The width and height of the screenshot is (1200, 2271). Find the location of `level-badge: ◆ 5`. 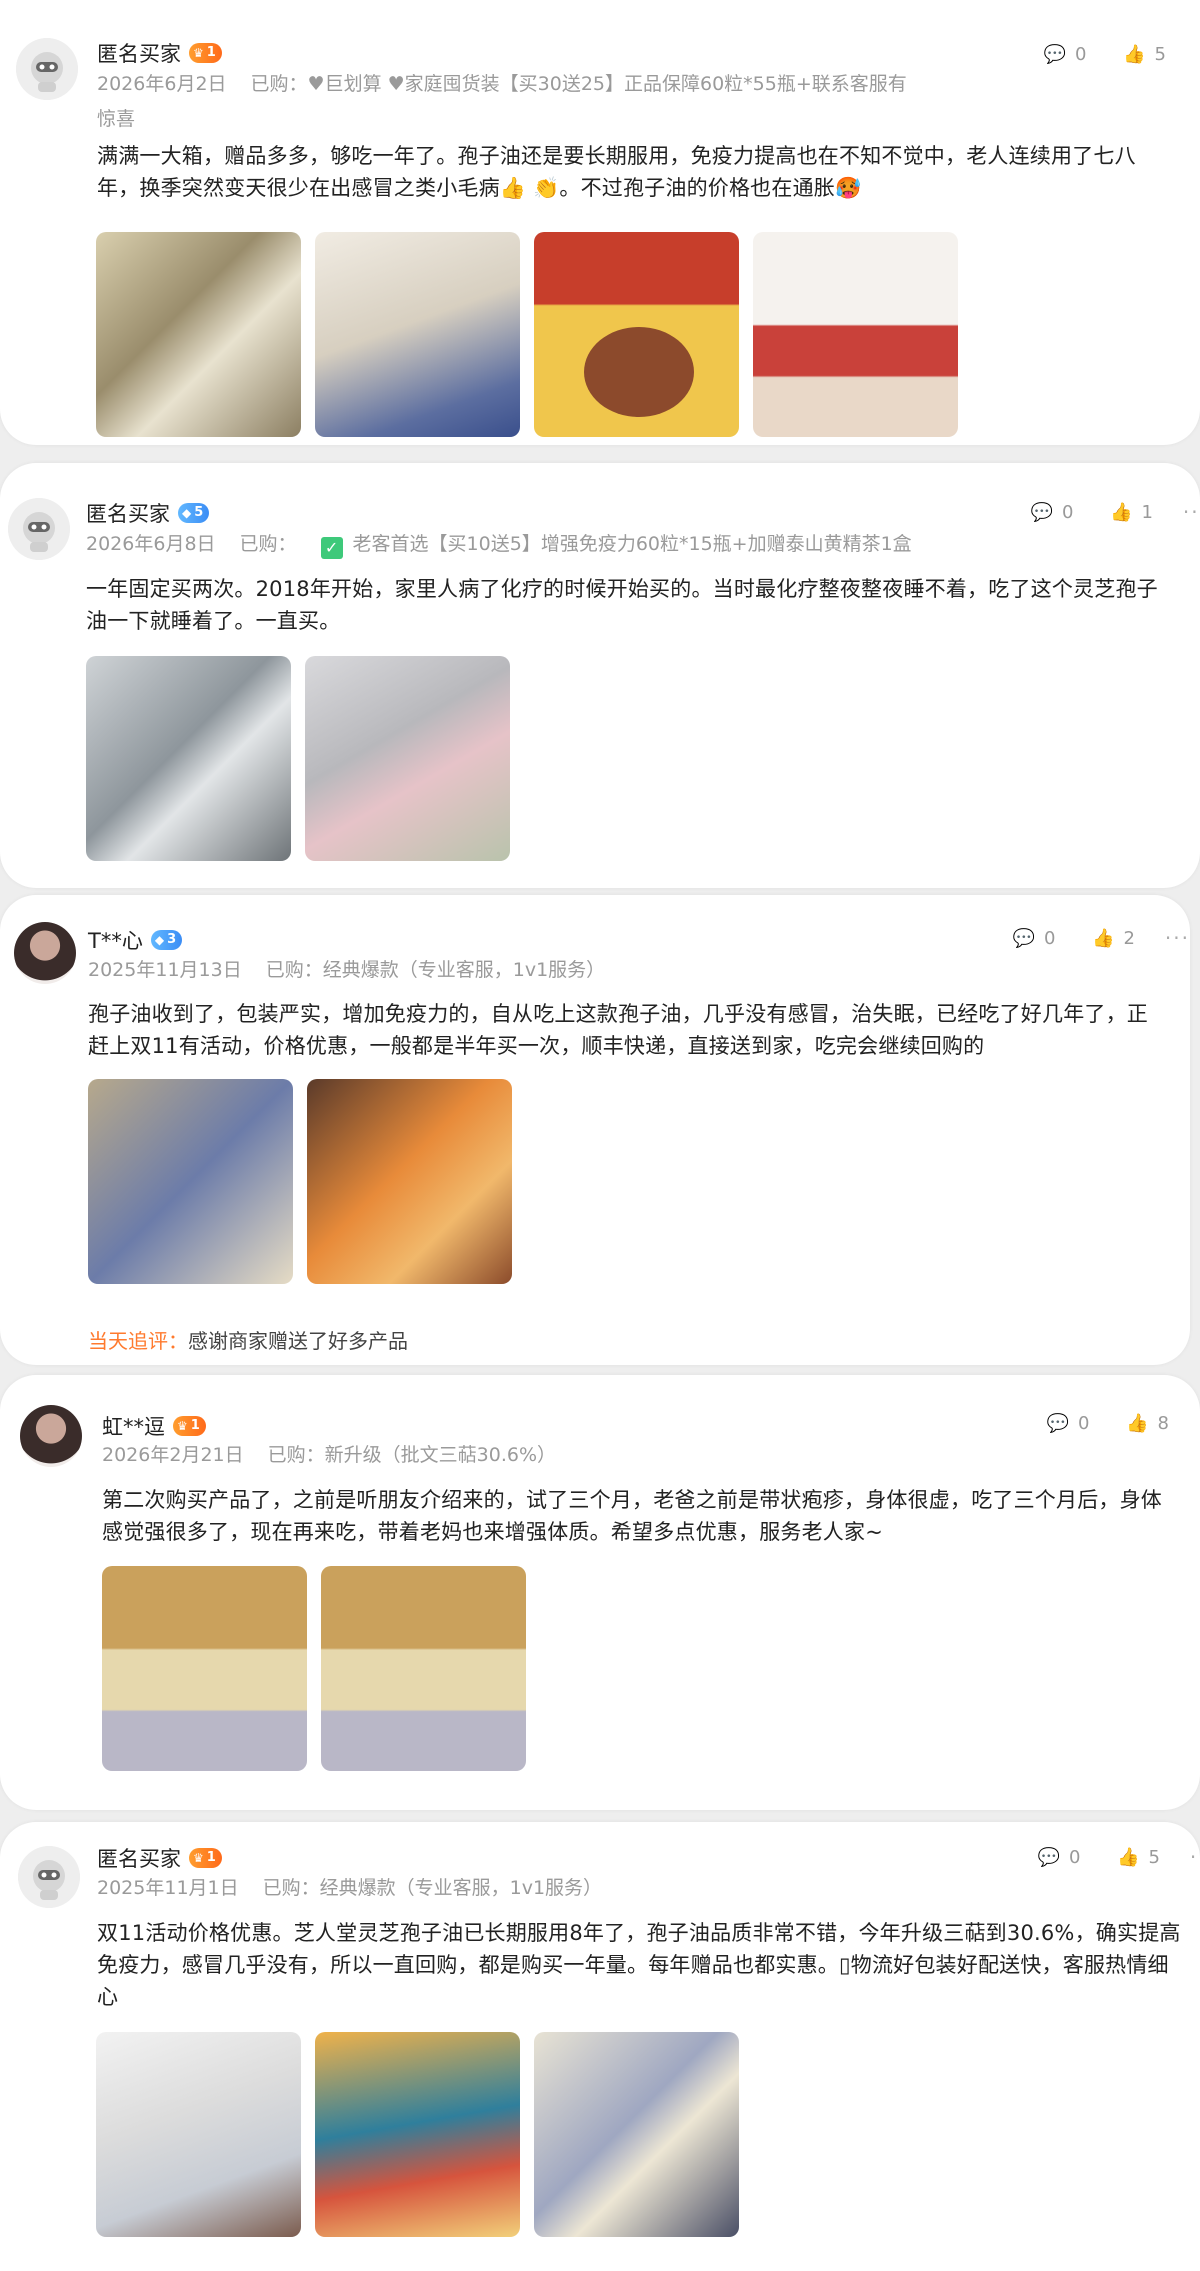

level-badge: ◆ 5 is located at coordinates (194, 513).